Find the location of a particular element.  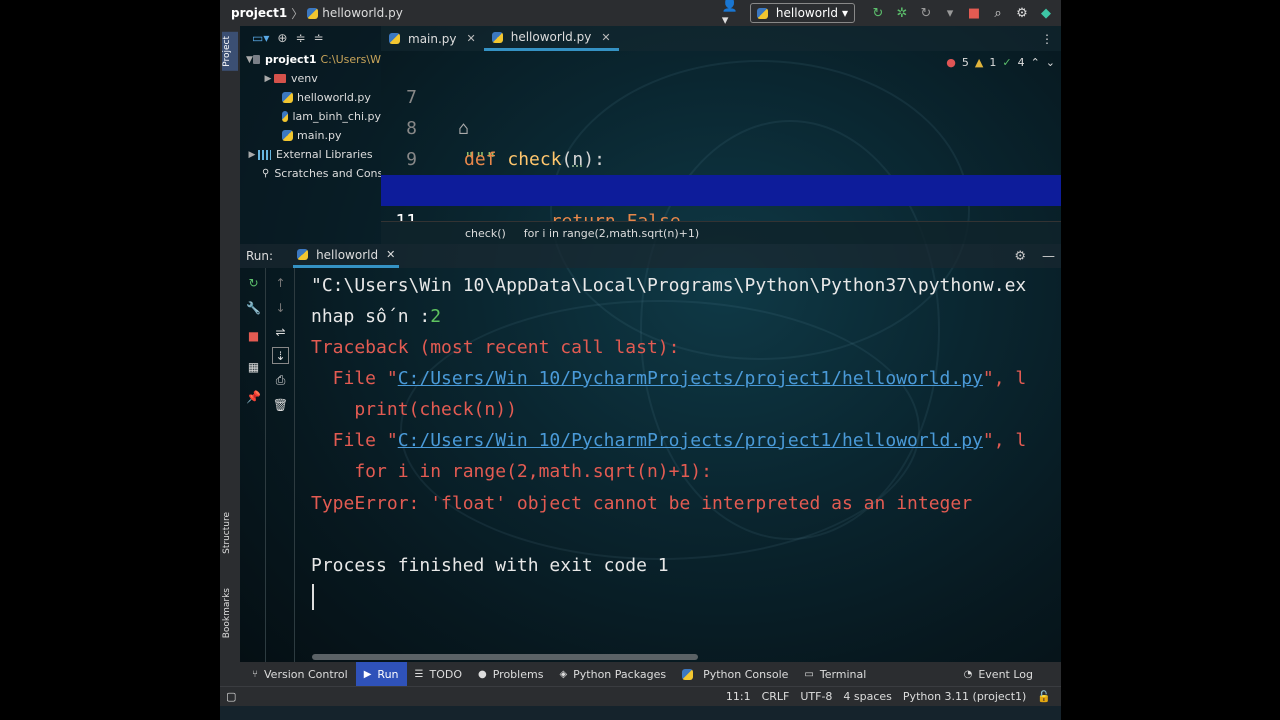

expand-all-icon: ≑ is located at coordinates (300, 38).